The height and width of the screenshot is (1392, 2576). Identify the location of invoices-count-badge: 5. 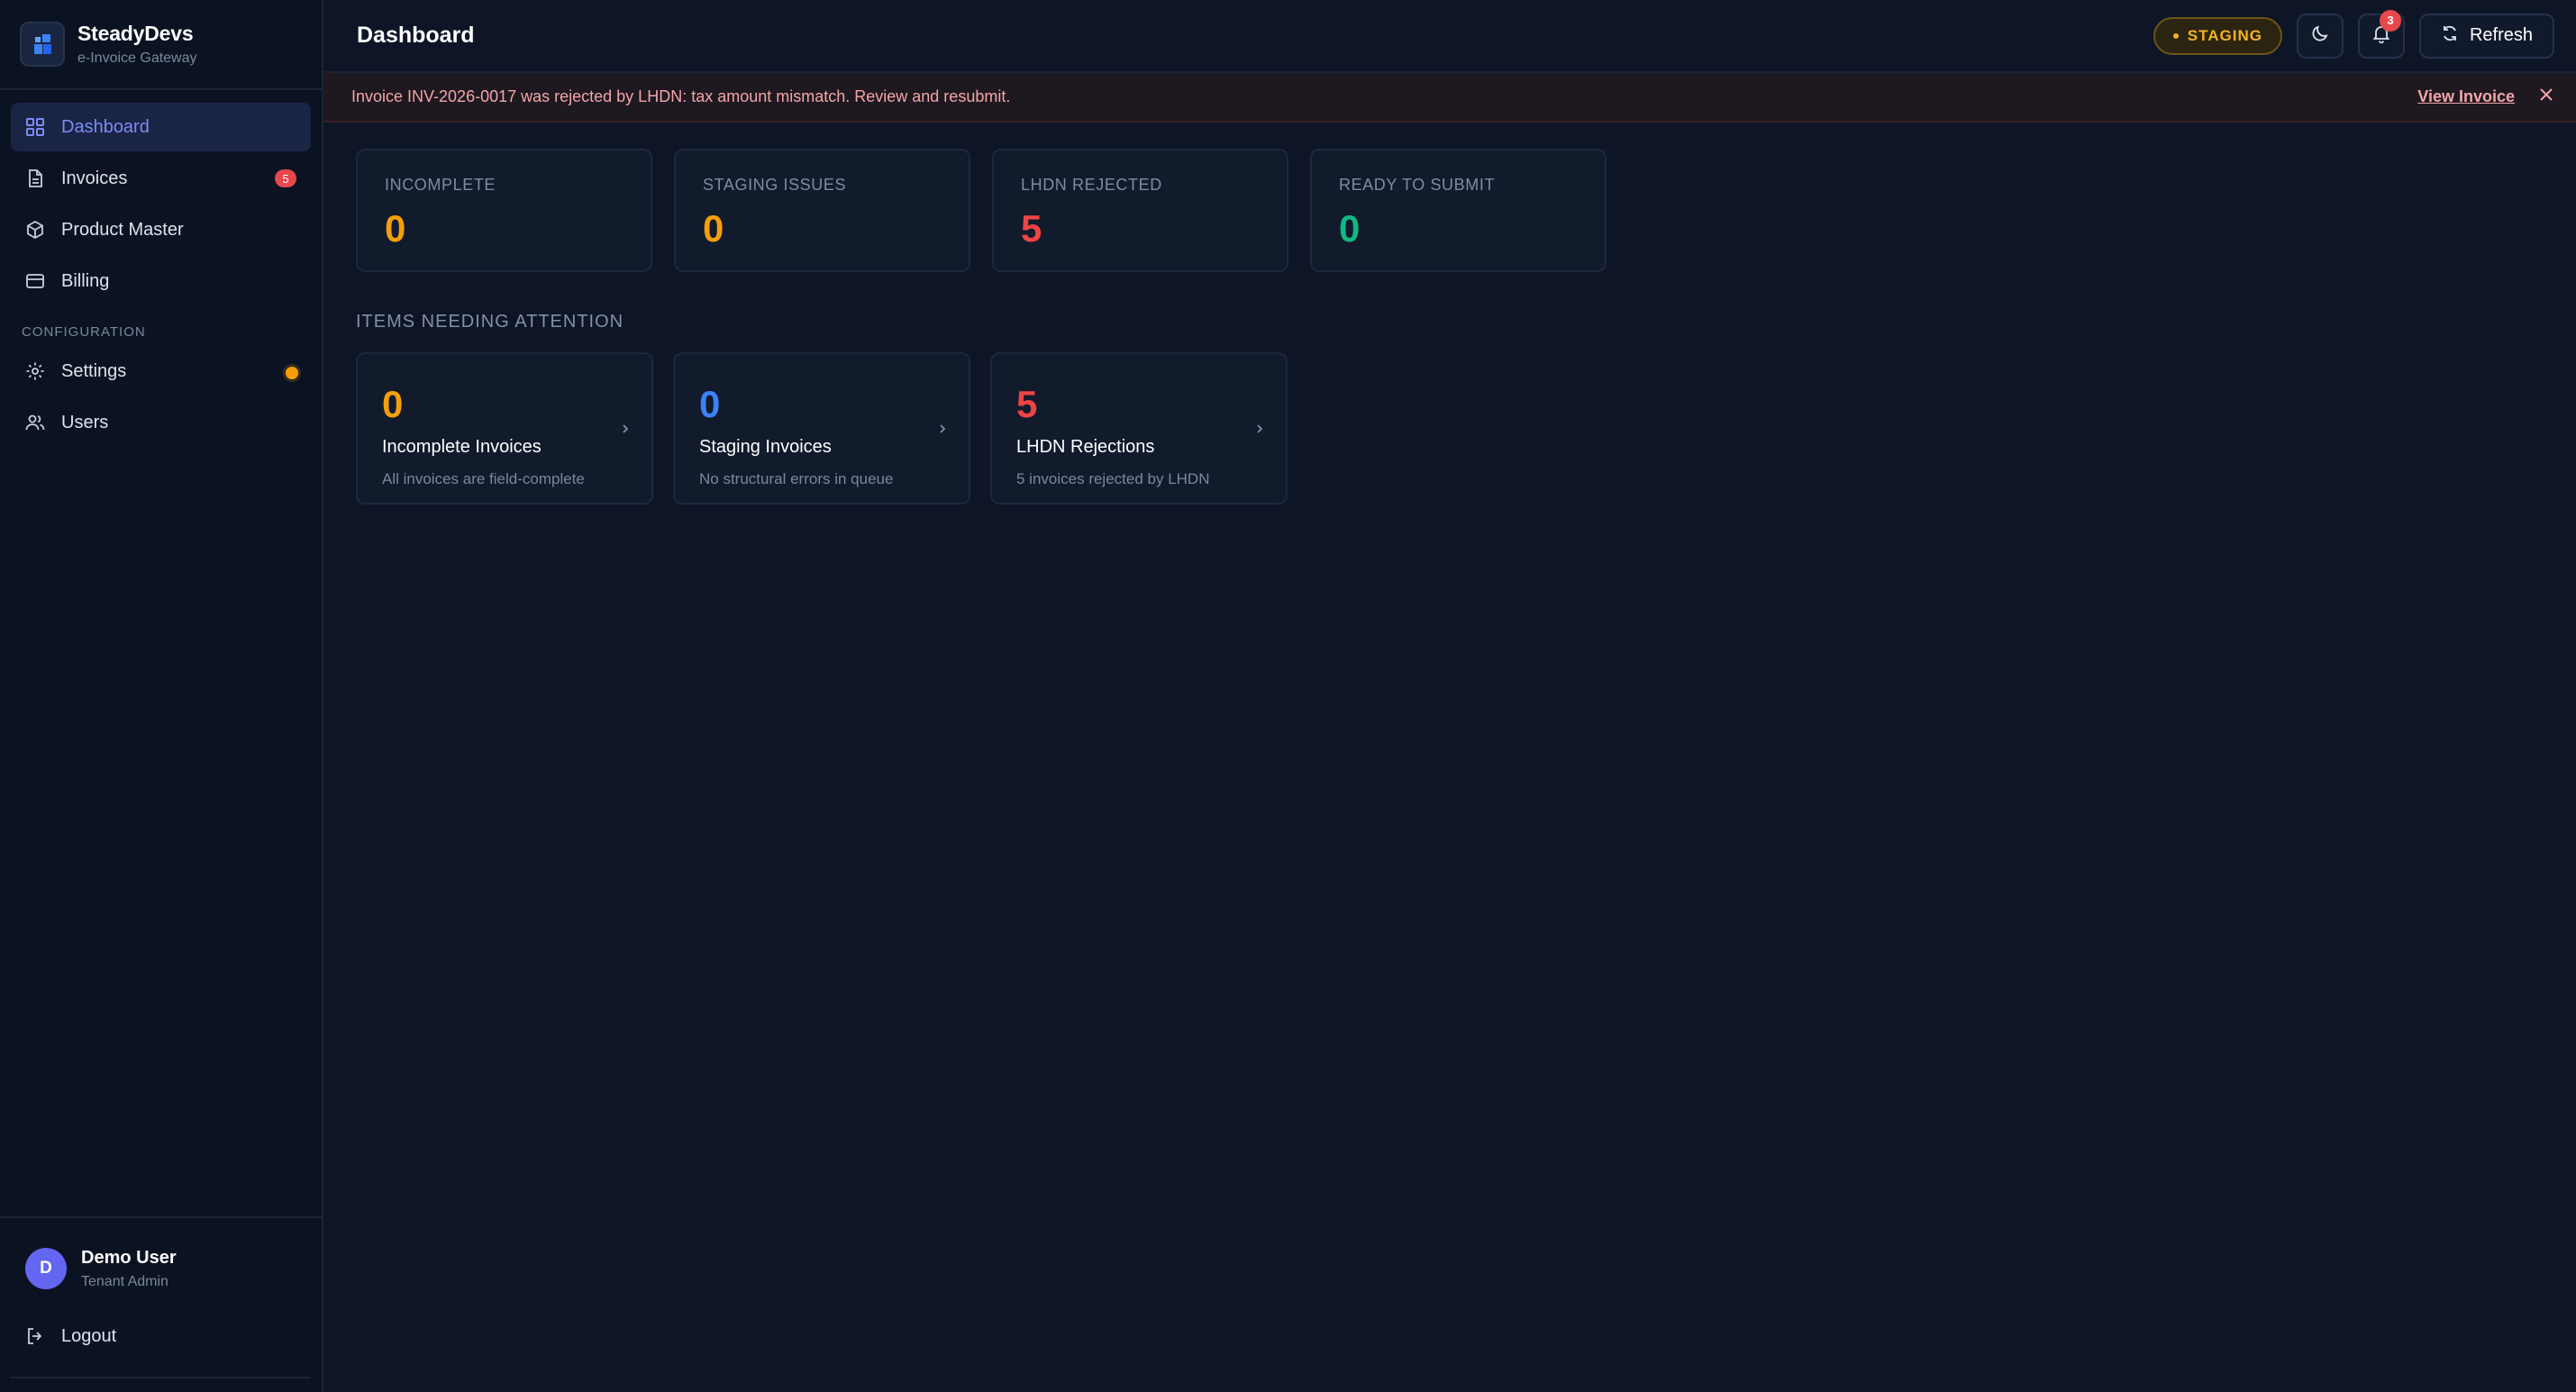
(285, 178).